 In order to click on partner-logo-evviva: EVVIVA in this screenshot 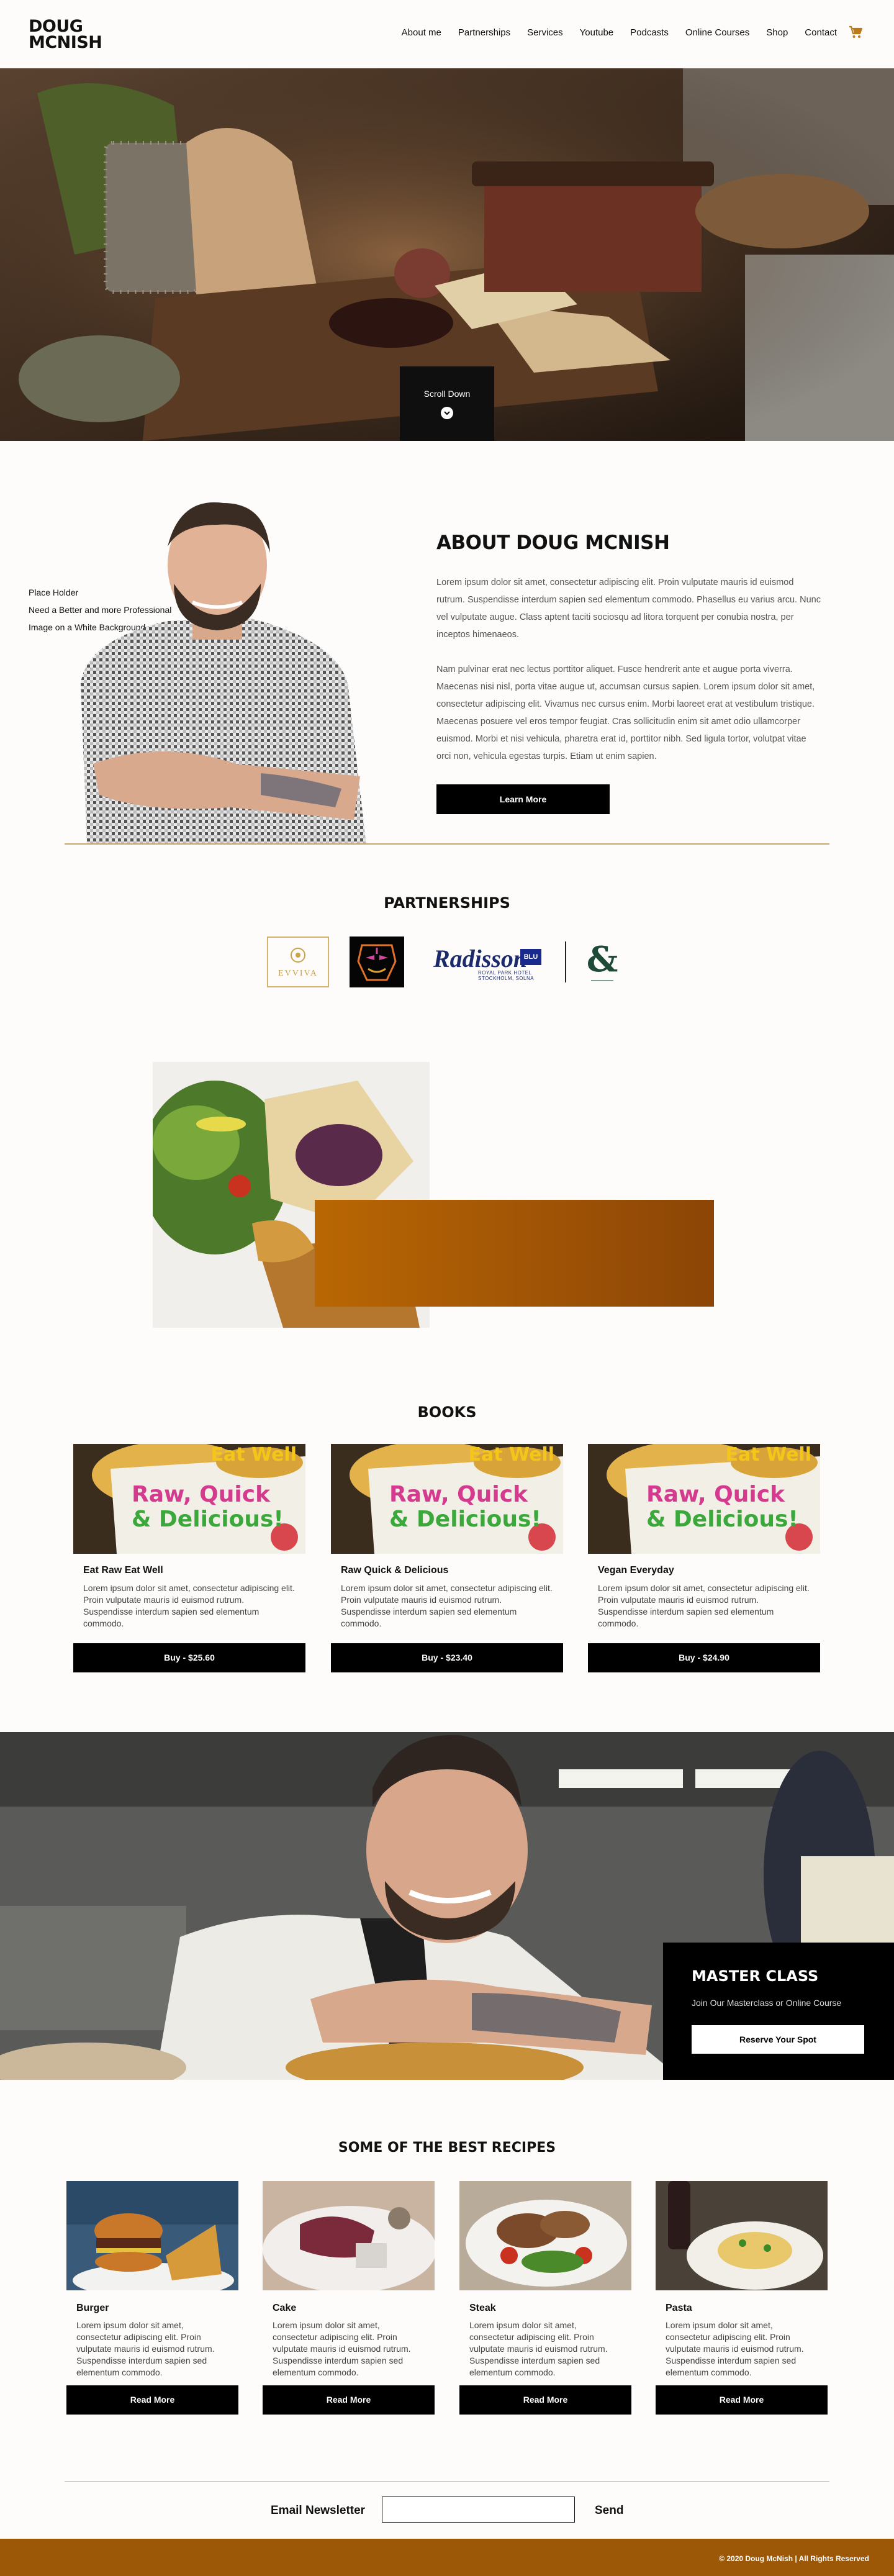, I will do `click(298, 962)`.